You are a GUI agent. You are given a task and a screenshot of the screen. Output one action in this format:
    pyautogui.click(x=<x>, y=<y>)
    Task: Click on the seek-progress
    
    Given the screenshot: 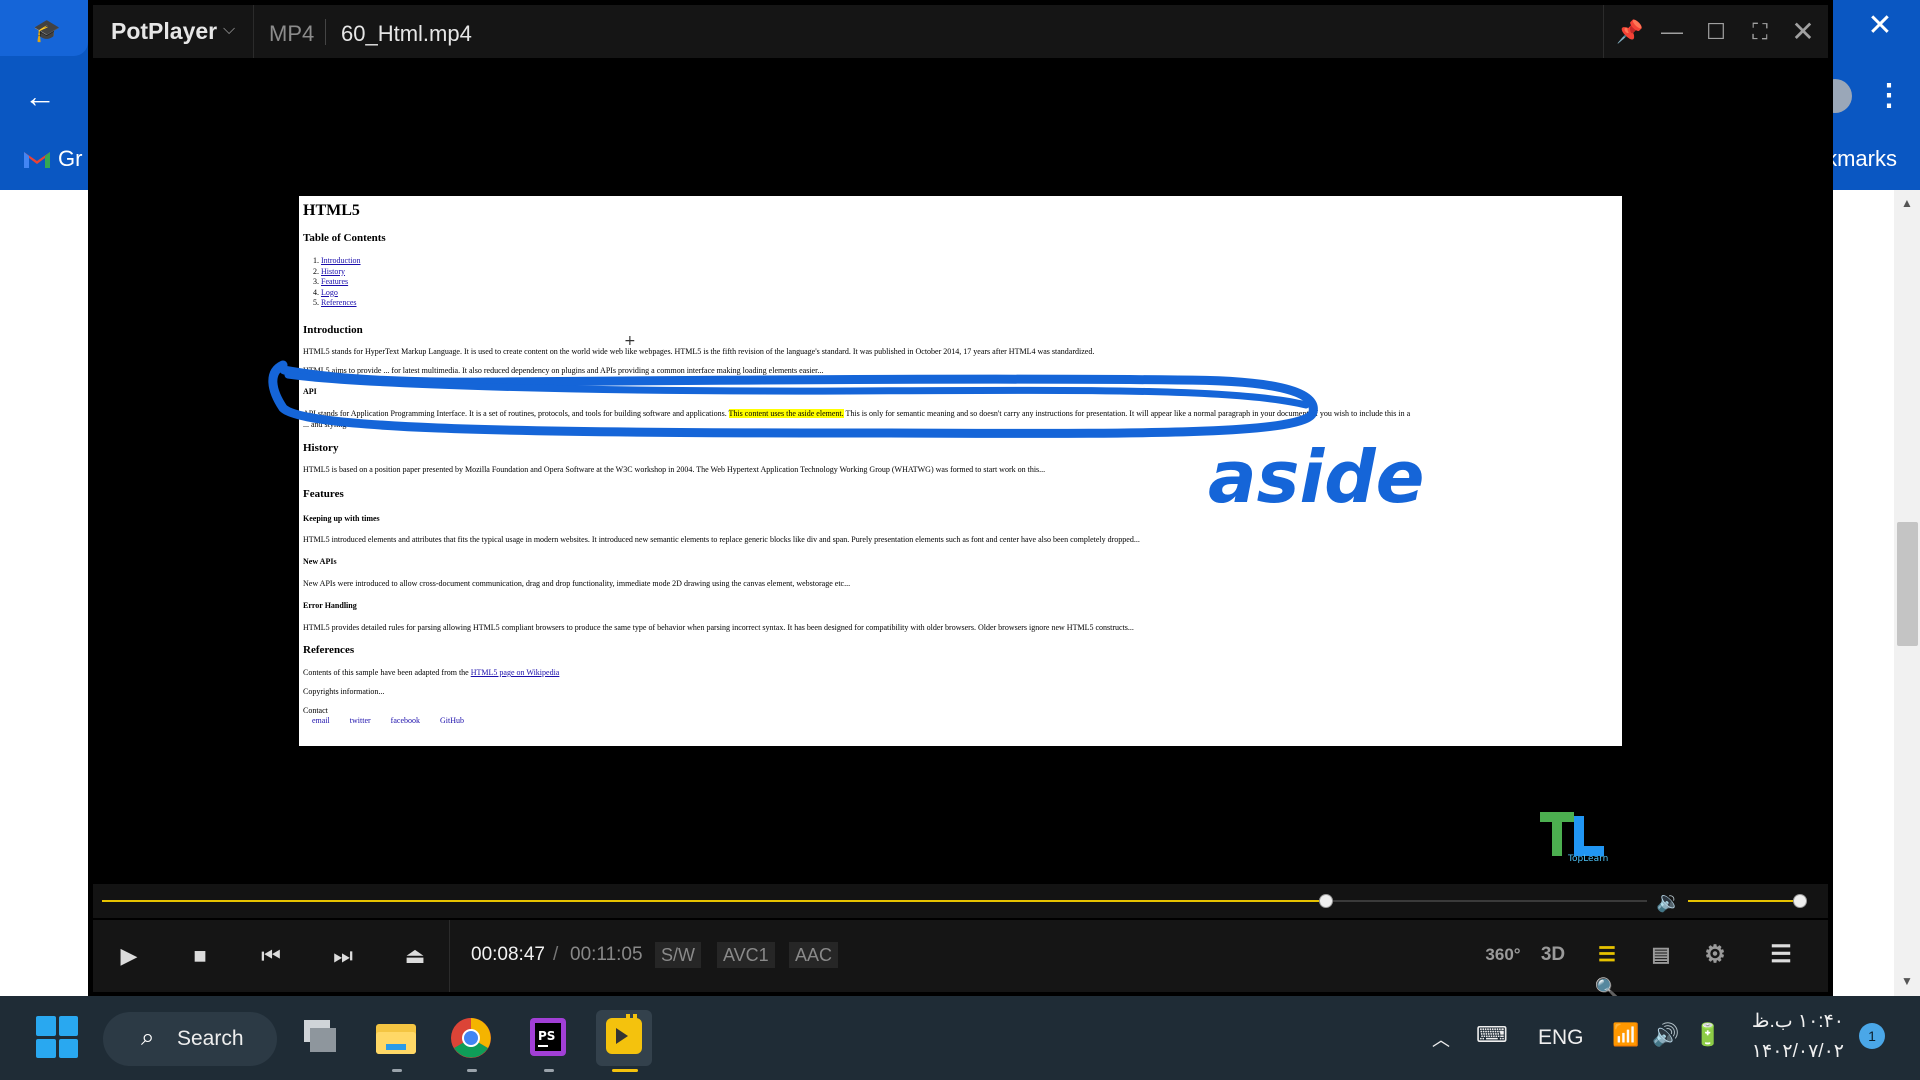 What is the action you would take?
    pyautogui.click(x=714, y=901)
    